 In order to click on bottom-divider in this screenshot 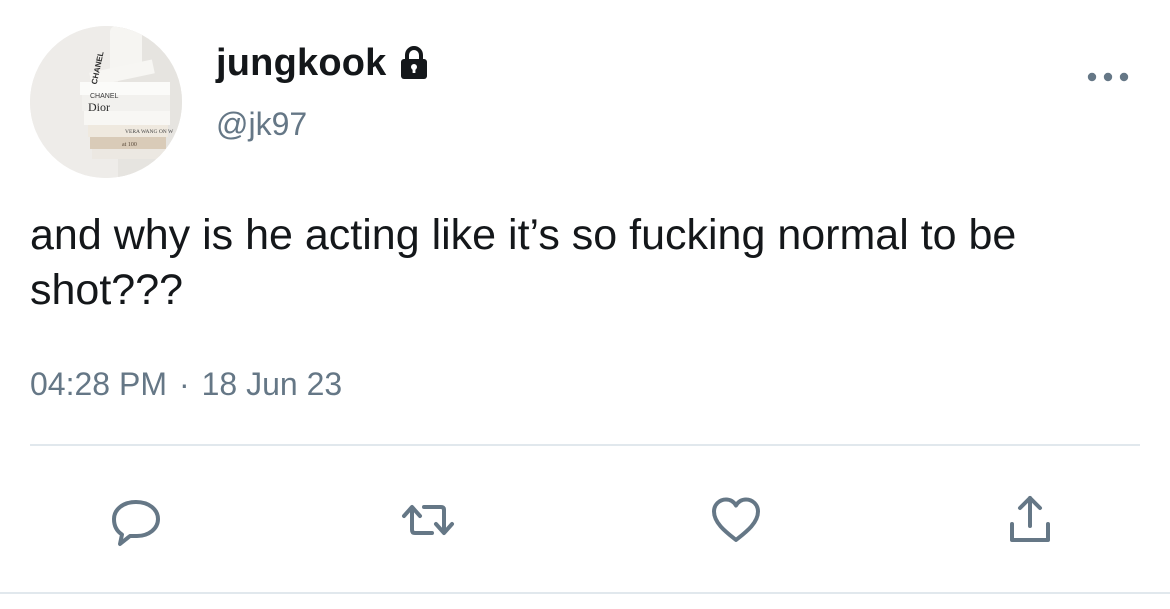, I will do `click(585, 593)`.